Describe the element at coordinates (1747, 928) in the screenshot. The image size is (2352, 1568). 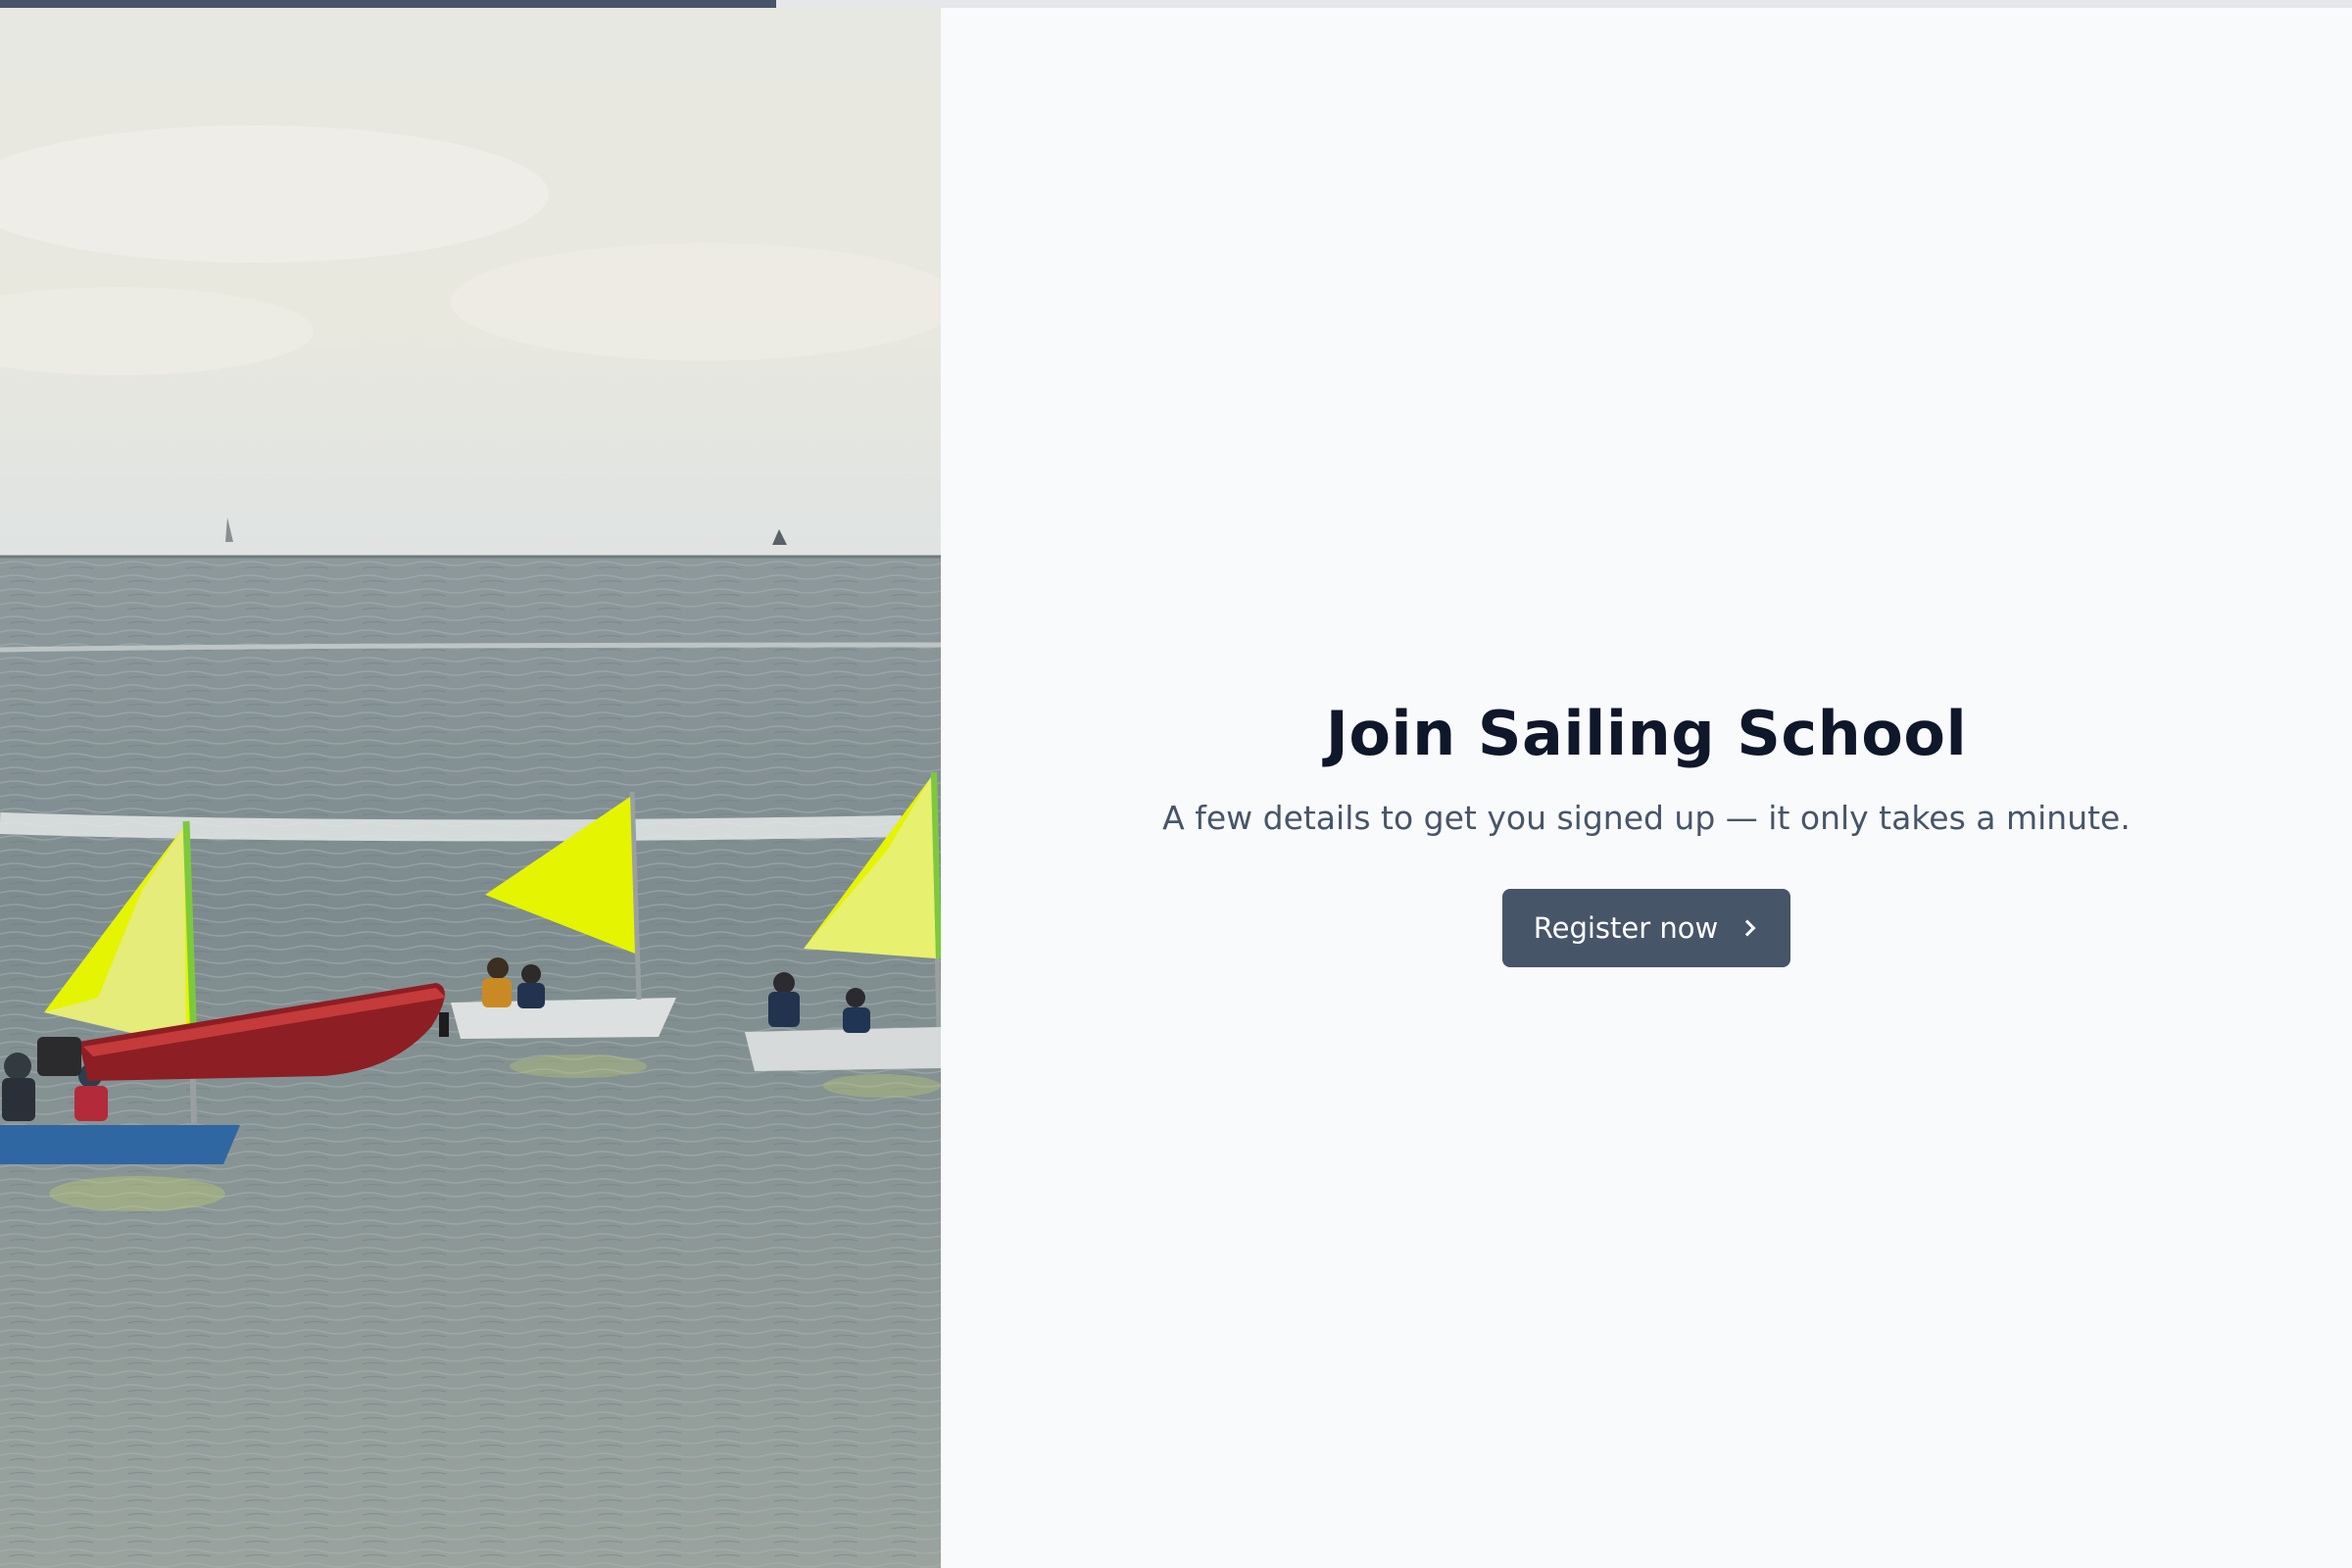
I see `chevron-right-icon` at that location.